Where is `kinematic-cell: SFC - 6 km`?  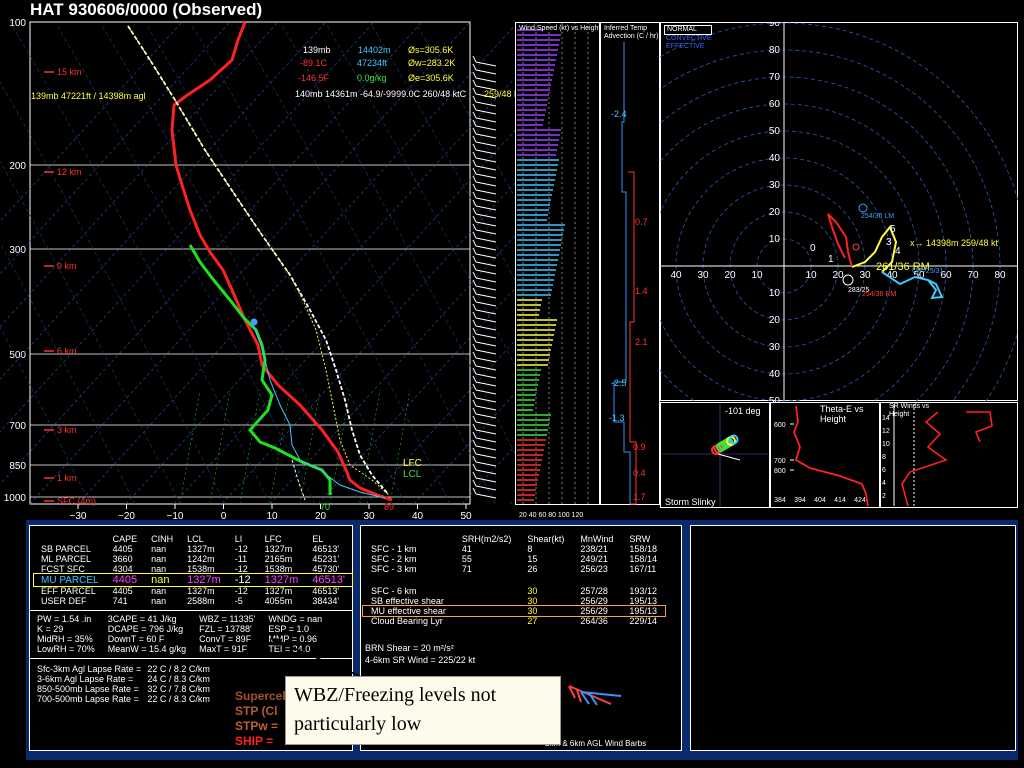
kinematic-cell: SFC - 6 km is located at coordinates (394, 591).